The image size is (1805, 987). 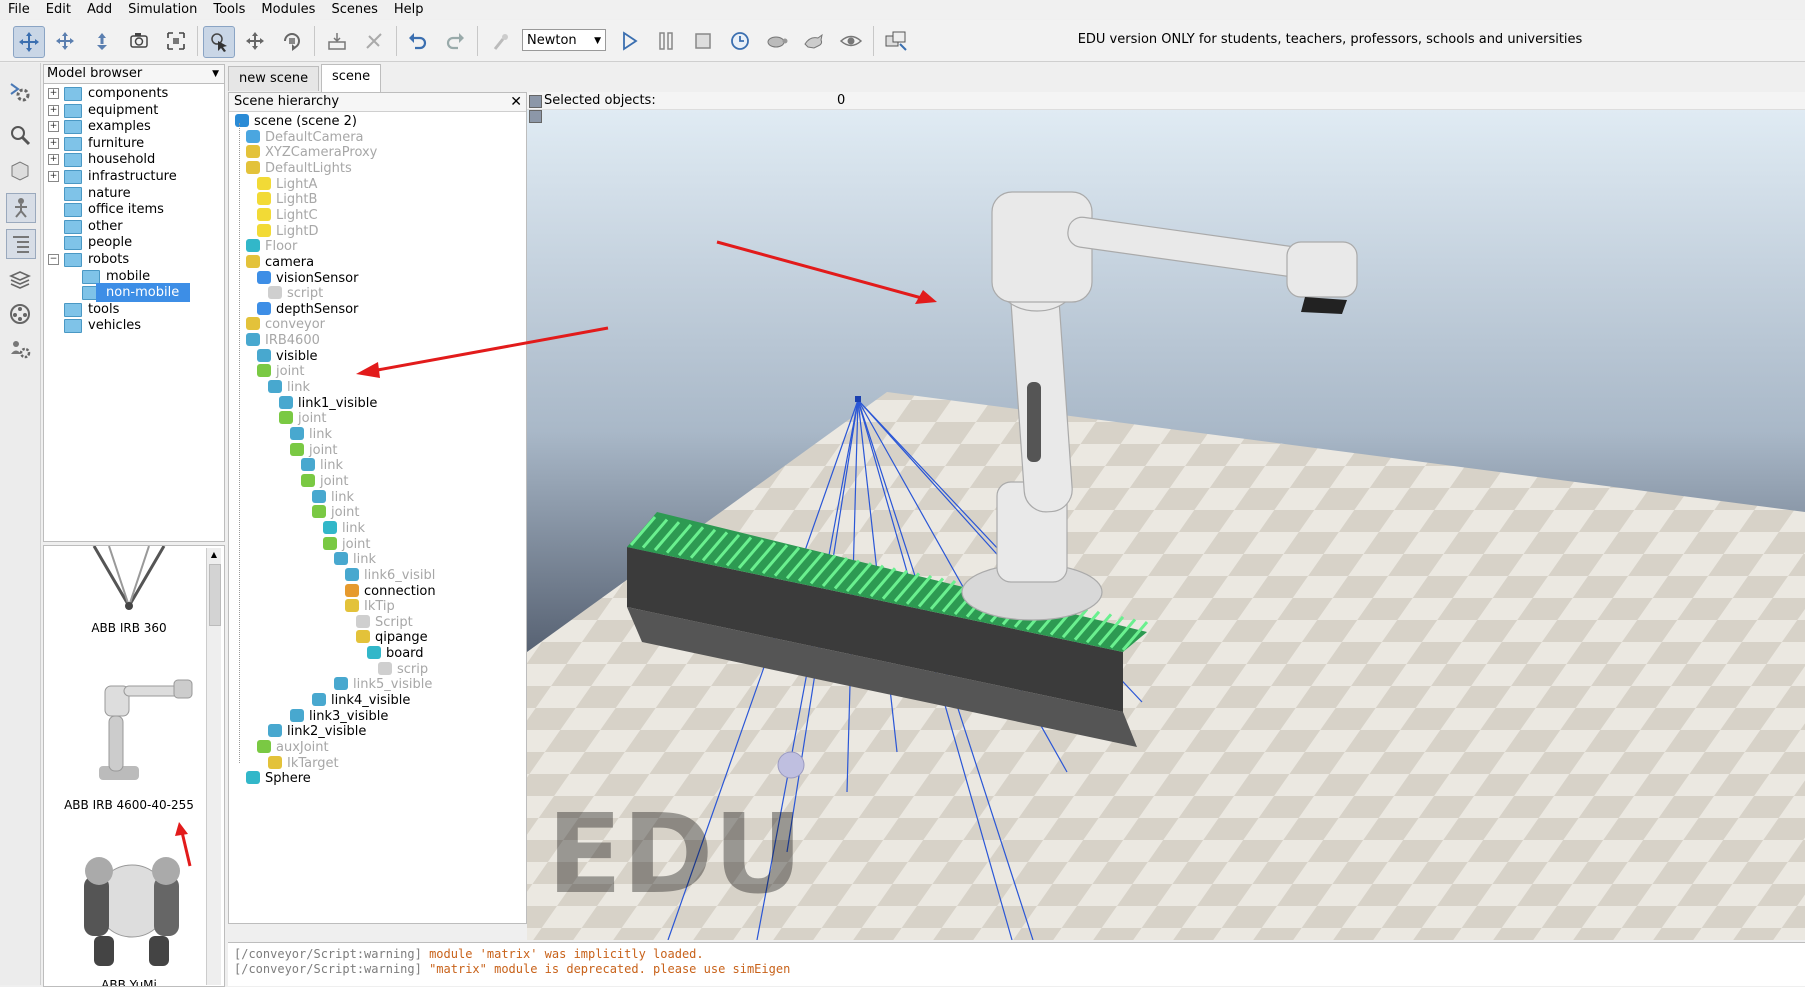 What do you see at coordinates (896, 41) in the screenshot?
I see `multi-window-icon` at bounding box center [896, 41].